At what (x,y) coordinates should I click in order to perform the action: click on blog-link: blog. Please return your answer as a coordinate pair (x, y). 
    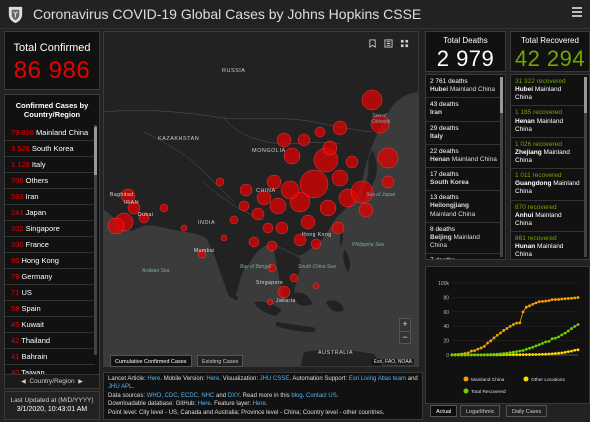
    Looking at the image, I should click on (296, 396).